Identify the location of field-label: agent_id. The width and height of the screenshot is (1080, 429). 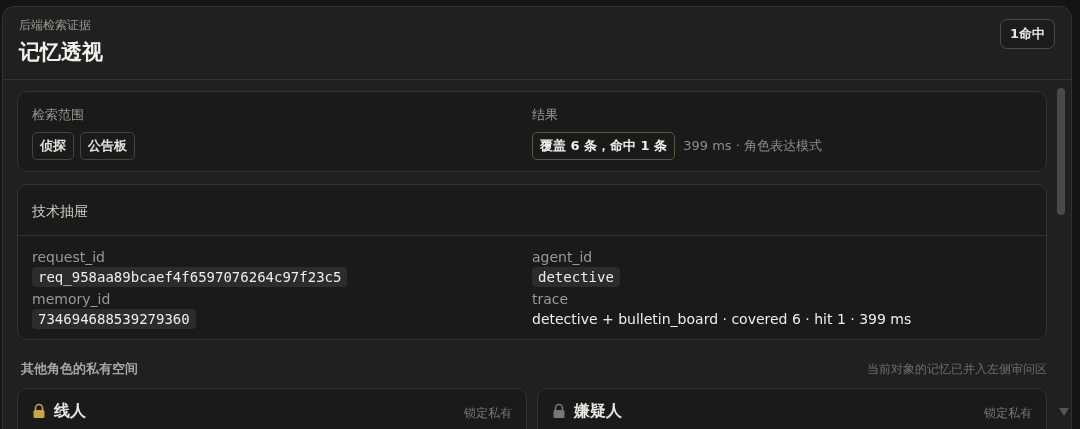
(562, 257).